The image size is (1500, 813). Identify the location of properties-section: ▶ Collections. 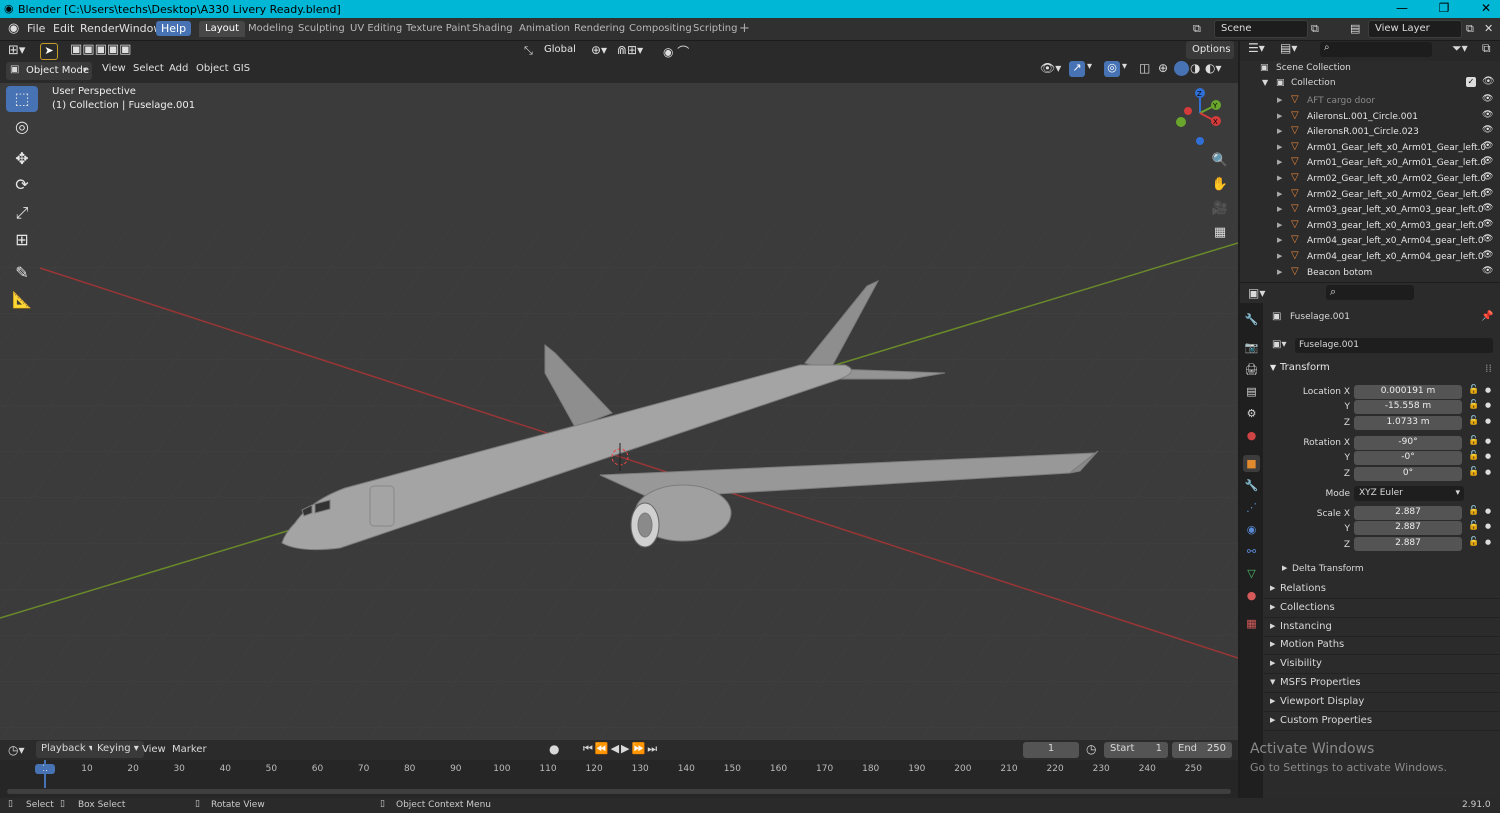
(1382, 609).